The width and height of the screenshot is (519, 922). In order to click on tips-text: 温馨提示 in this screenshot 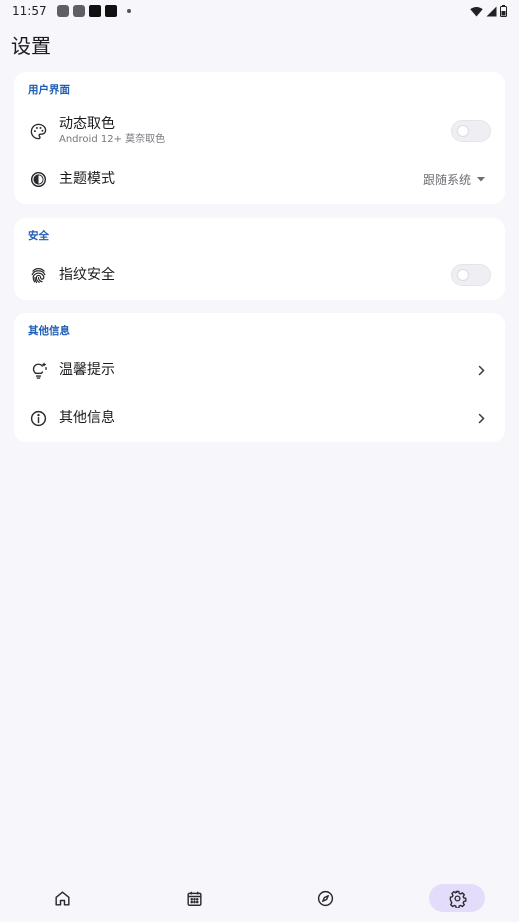, I will do `click(87, 370)`.